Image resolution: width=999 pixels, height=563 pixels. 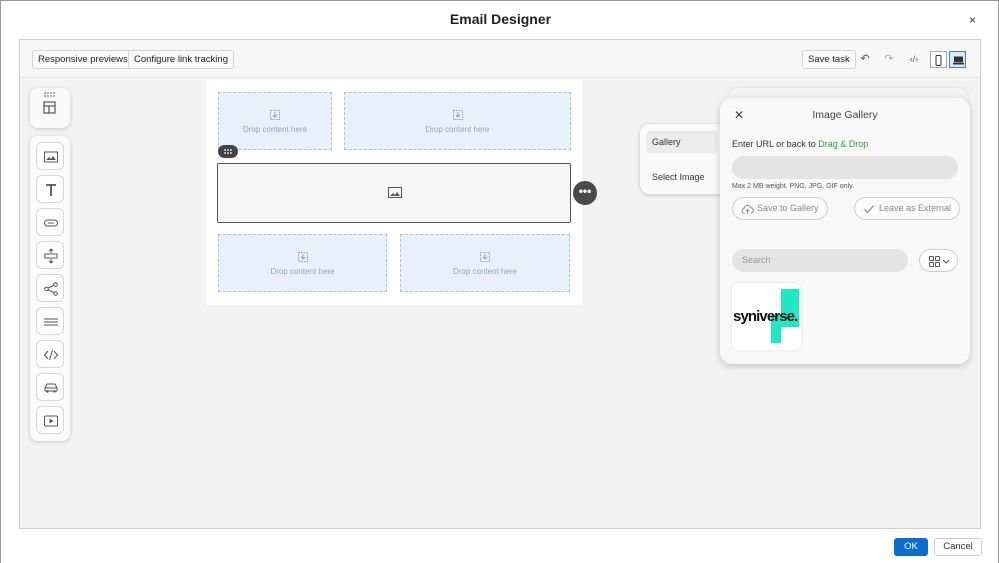 I want to click on view-mode-dropdown, so click(x=938, y=260).